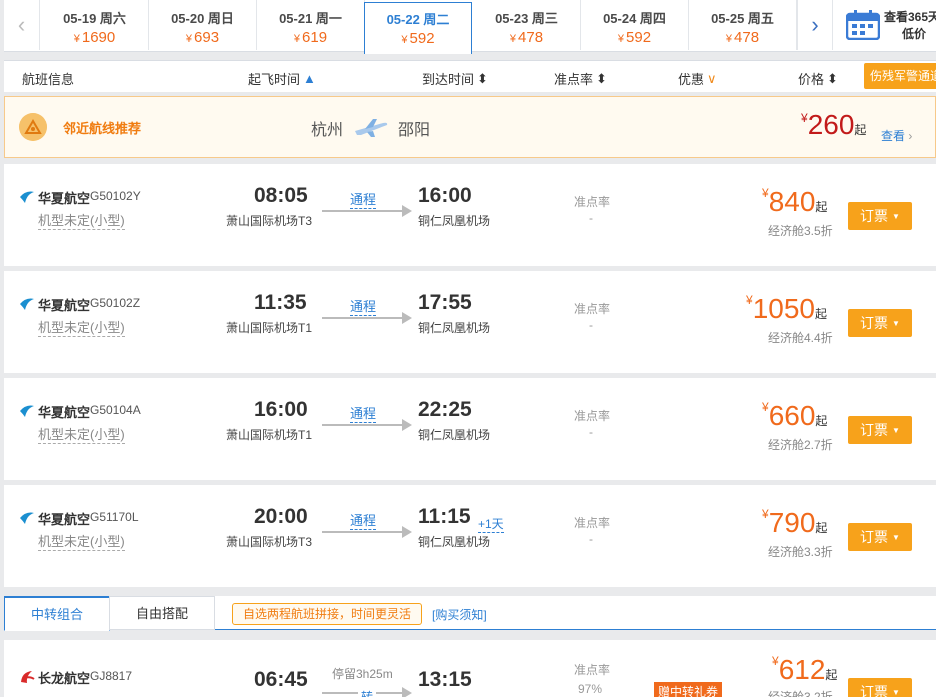  Describe the element at coordinates (281, 409) in the screenshot. I see `departure-time: 16:00` at that location.